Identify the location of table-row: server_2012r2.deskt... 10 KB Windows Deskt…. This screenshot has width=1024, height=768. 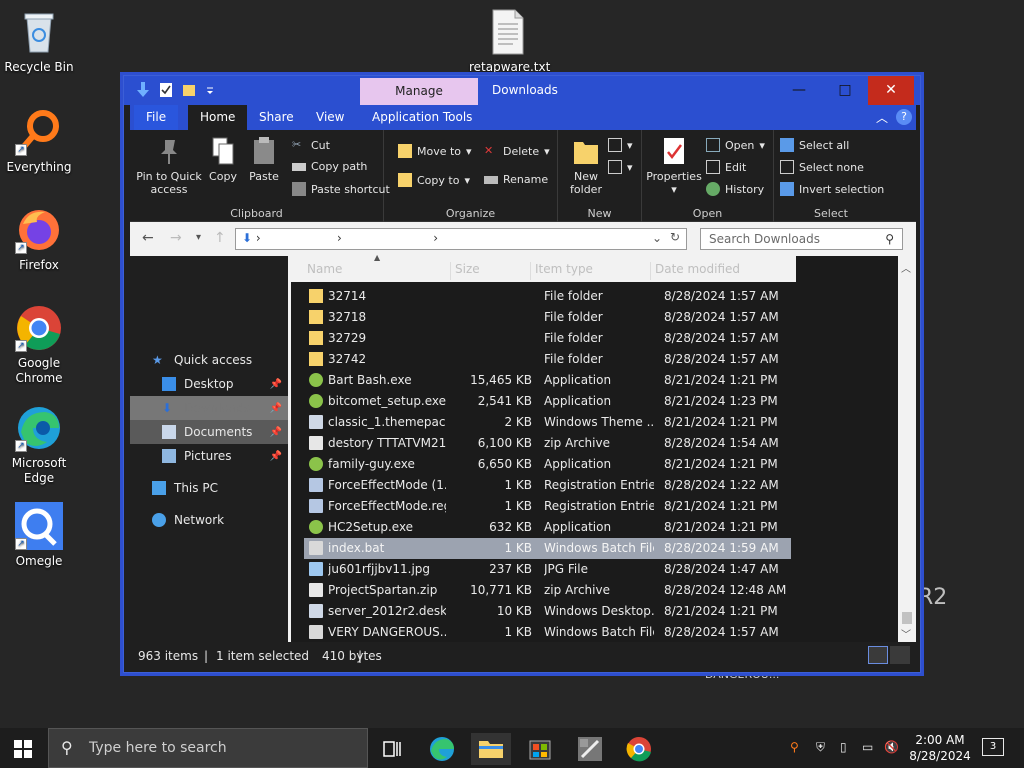
(547, 611).